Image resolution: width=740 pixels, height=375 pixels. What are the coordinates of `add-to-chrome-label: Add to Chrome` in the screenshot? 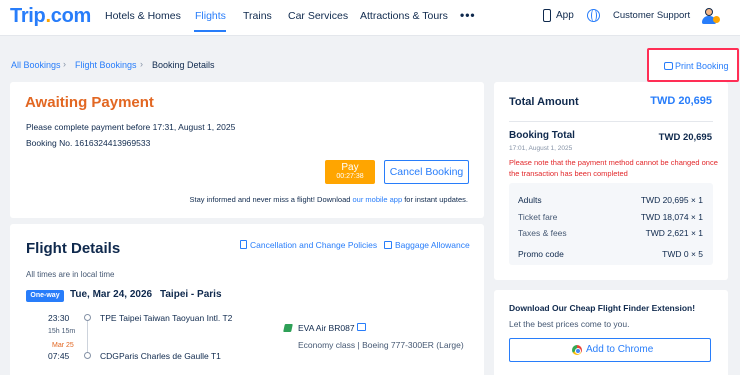 It's located at (620, 349).